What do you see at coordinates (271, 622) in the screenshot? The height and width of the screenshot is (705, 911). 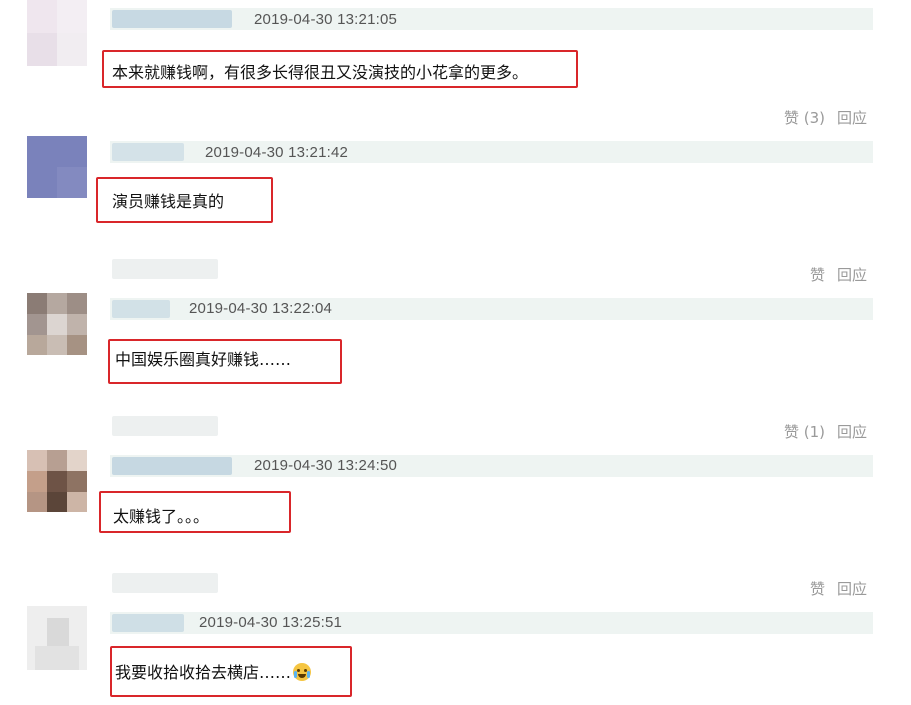 I see `comment-timestamp: 2019-04-30 13:25:51` at bounding box center [271, 622].